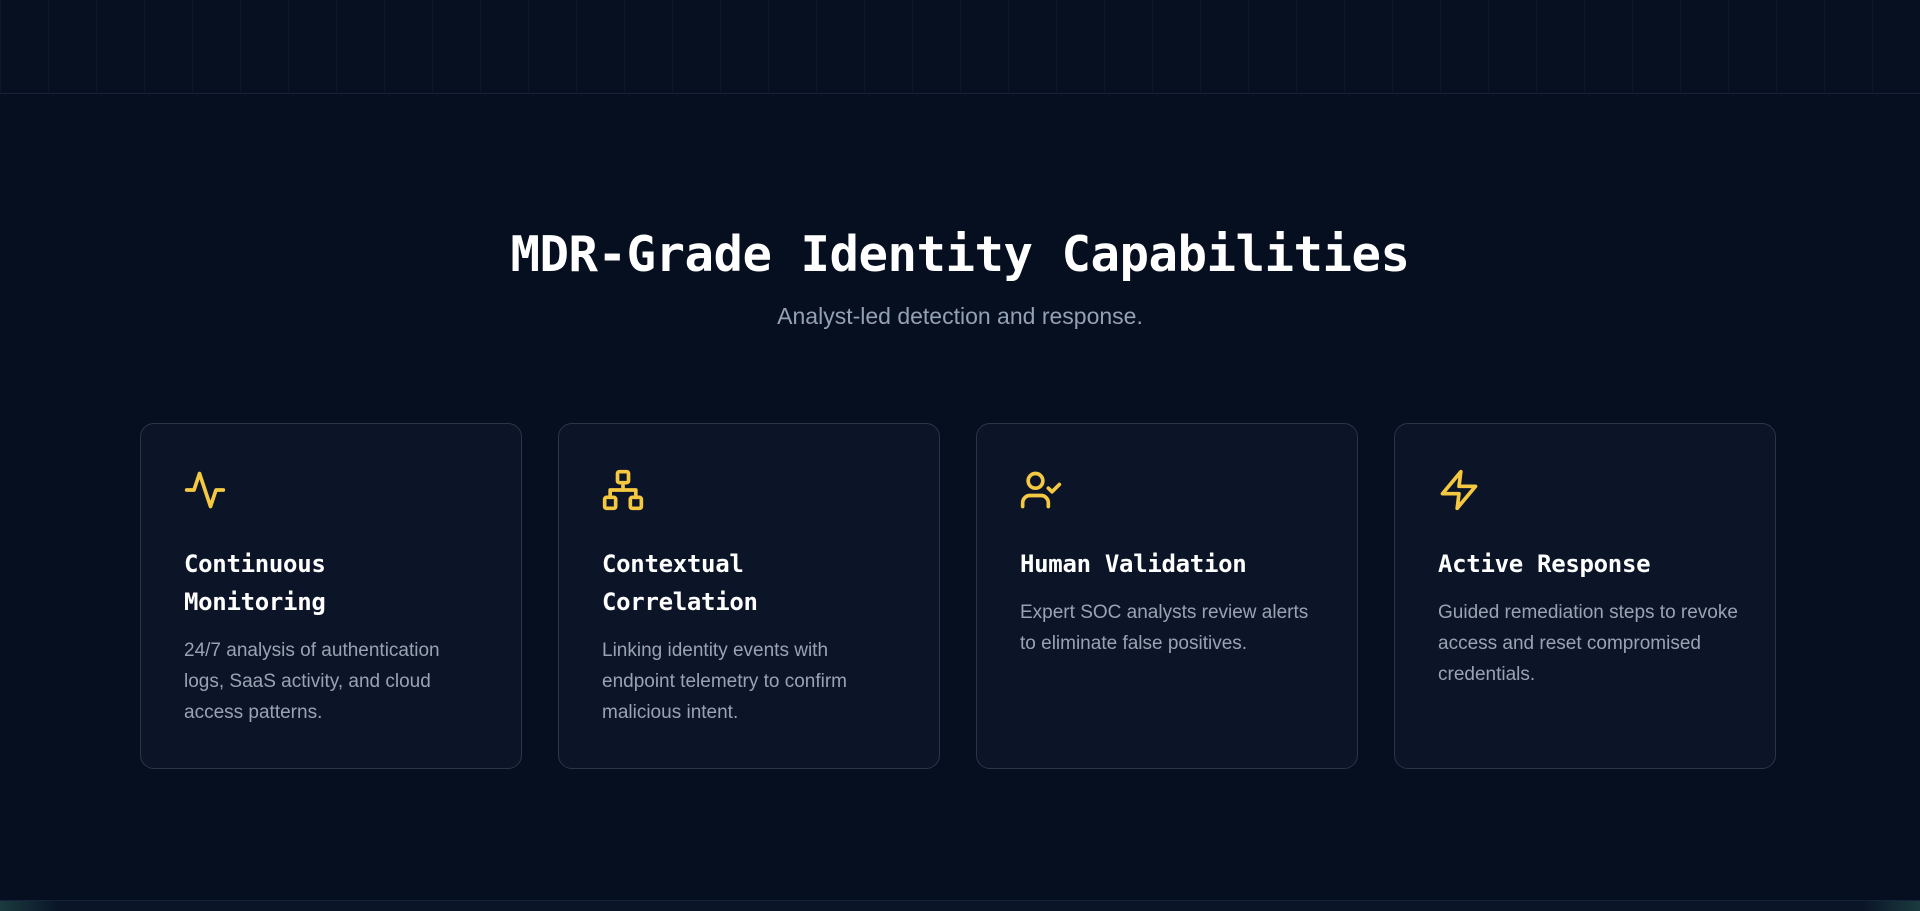 Image resolution: width=1920 pixels, height=911 pixels. Describe the element at coordinates (752, 583) in the screenshot. I see `card-title: Contextual Correlation` at that location.